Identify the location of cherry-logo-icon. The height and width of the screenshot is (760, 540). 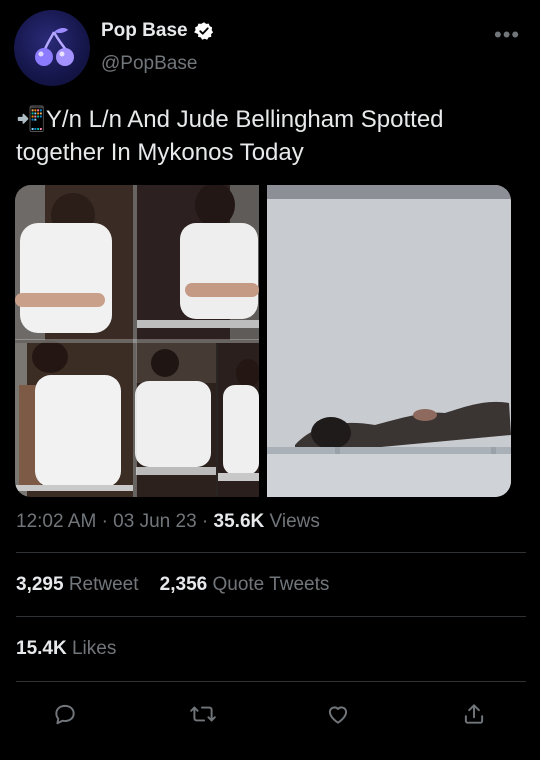
(54, 46).